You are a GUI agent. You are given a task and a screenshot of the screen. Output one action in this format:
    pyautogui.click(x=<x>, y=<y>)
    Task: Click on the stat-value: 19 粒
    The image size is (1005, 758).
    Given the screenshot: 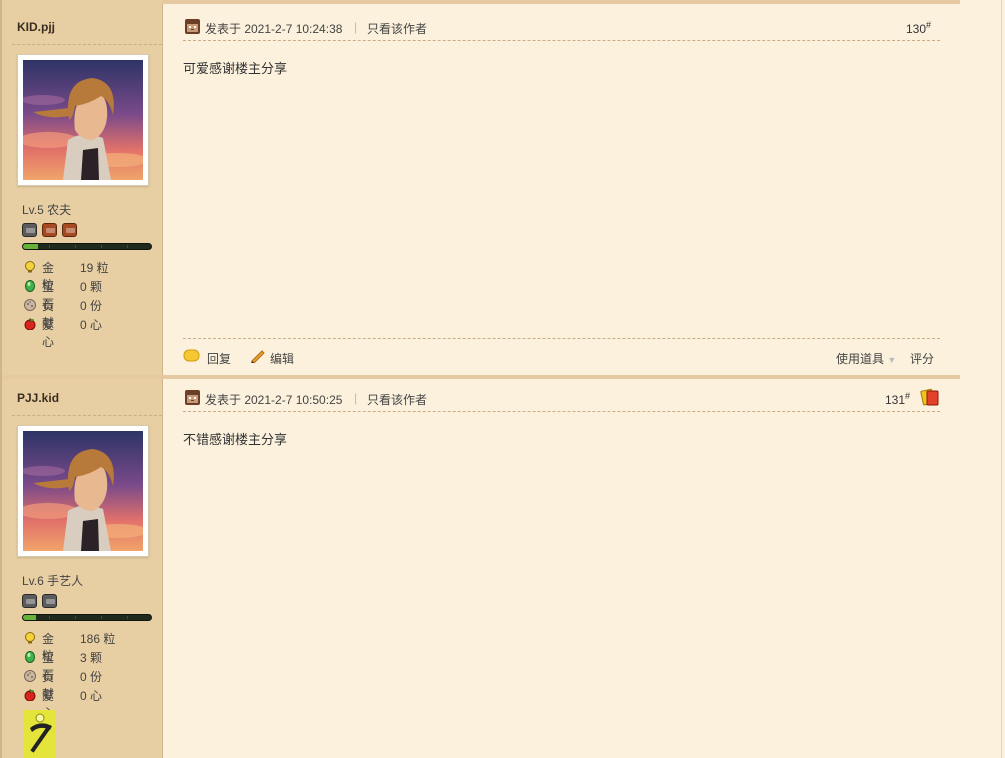 What is the action you would take?
    pyautogui.click(x=94, y=268)
    